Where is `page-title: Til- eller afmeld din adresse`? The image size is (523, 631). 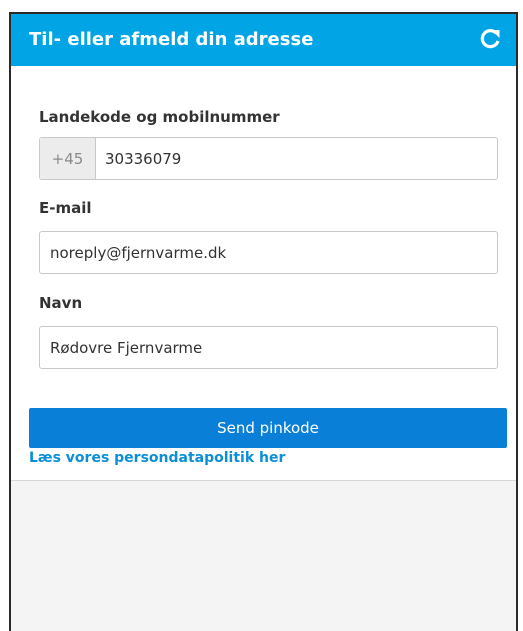
page-title: Til- eller afmeld din adresse is located at coordinates (171, 39).